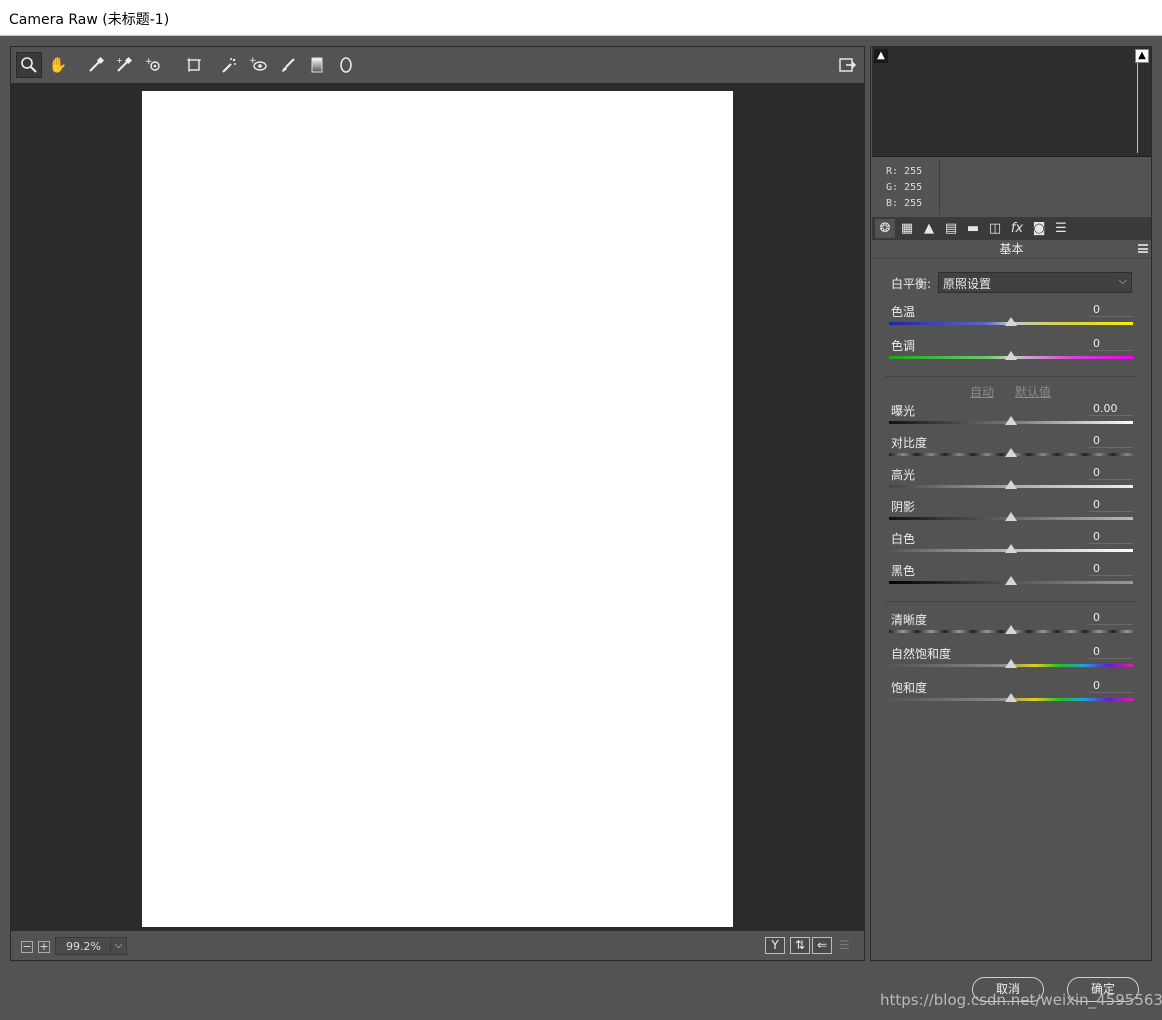 The width and height of the screenshot is (1162, 1020). I want to click on red-eye-tool-button: +, so click(258, 65).